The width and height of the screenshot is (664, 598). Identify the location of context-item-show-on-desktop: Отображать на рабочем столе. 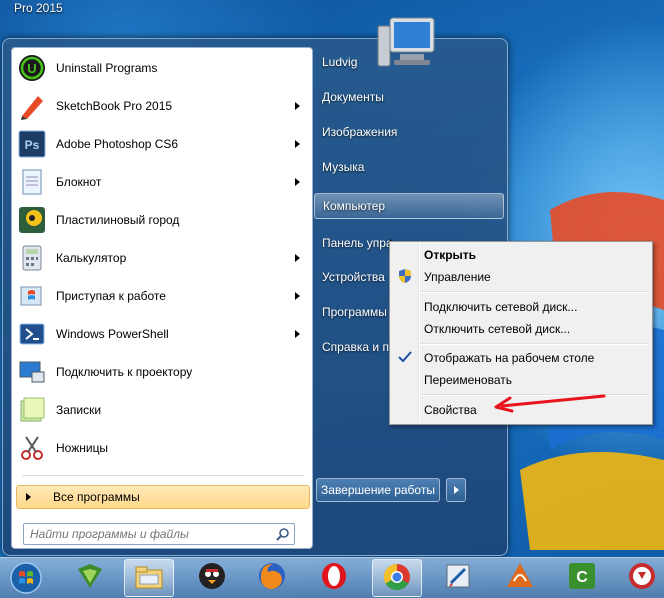
(509, 358).